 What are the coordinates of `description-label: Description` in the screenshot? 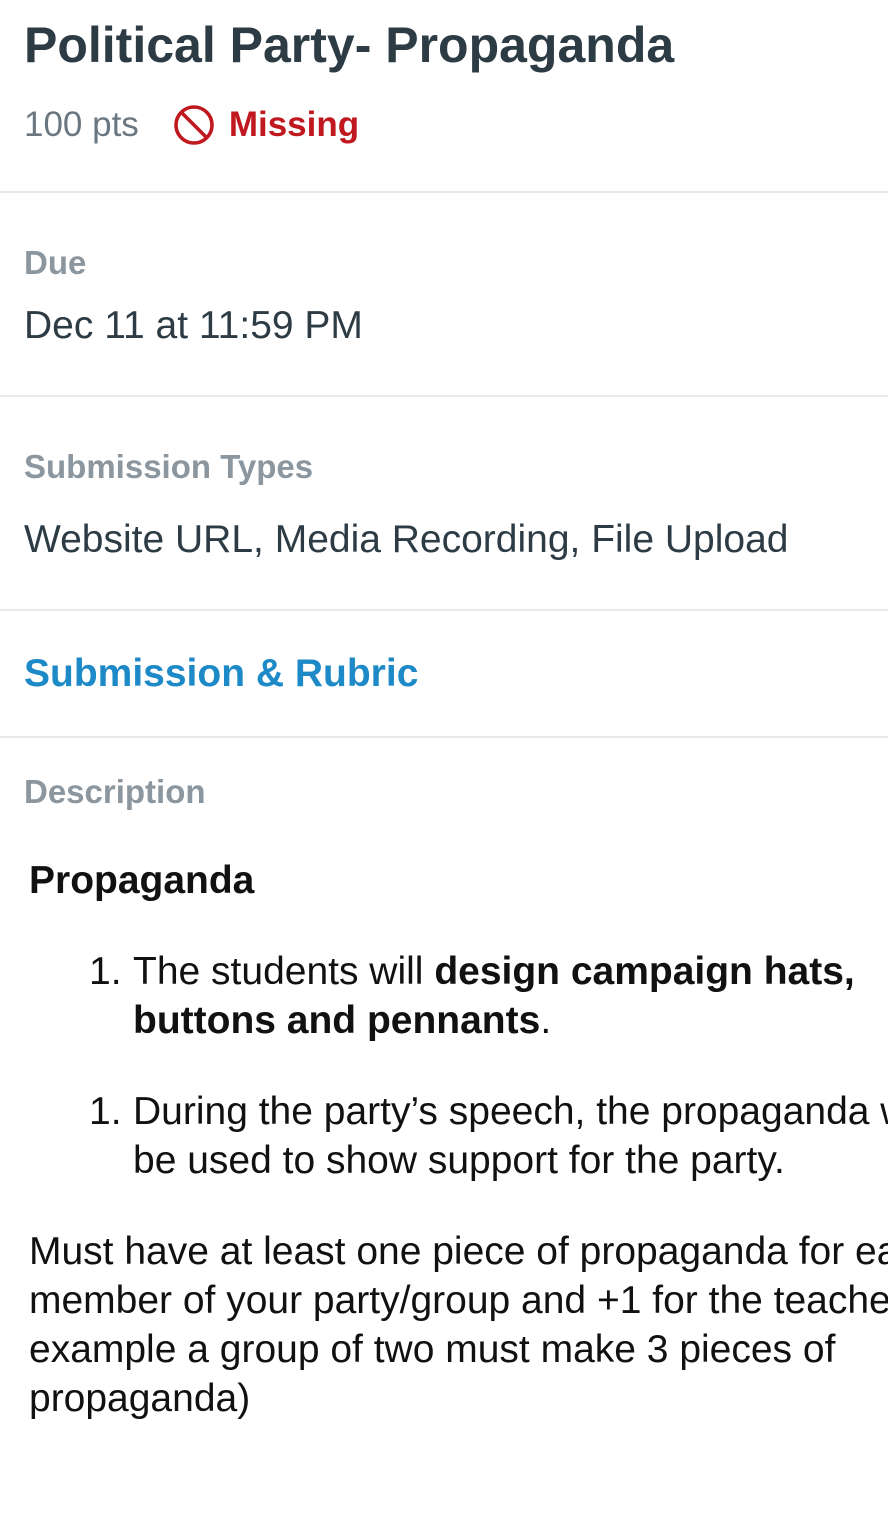 It's located at (115, 791).